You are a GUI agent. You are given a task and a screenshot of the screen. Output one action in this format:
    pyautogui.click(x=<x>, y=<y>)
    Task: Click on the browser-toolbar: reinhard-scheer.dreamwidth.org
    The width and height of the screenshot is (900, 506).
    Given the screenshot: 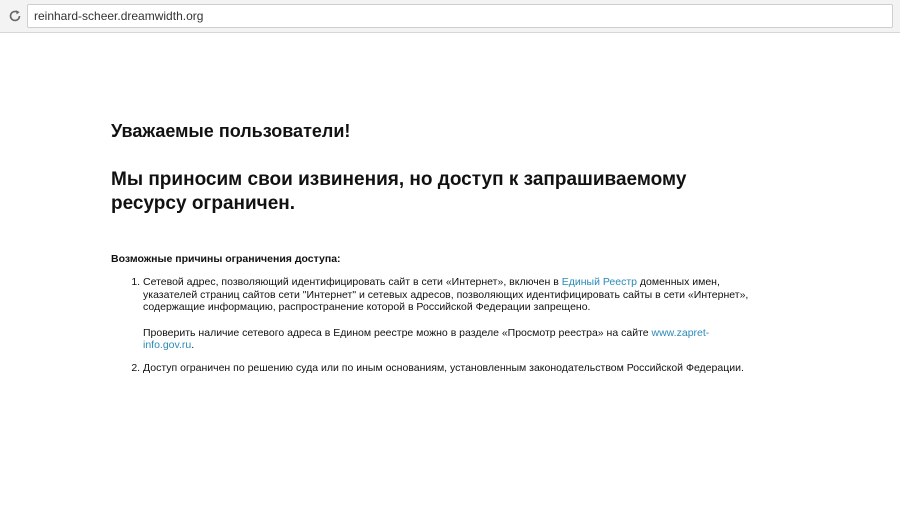 What is the action you would take?
    pyautogui.click(x=450, y=16)
    